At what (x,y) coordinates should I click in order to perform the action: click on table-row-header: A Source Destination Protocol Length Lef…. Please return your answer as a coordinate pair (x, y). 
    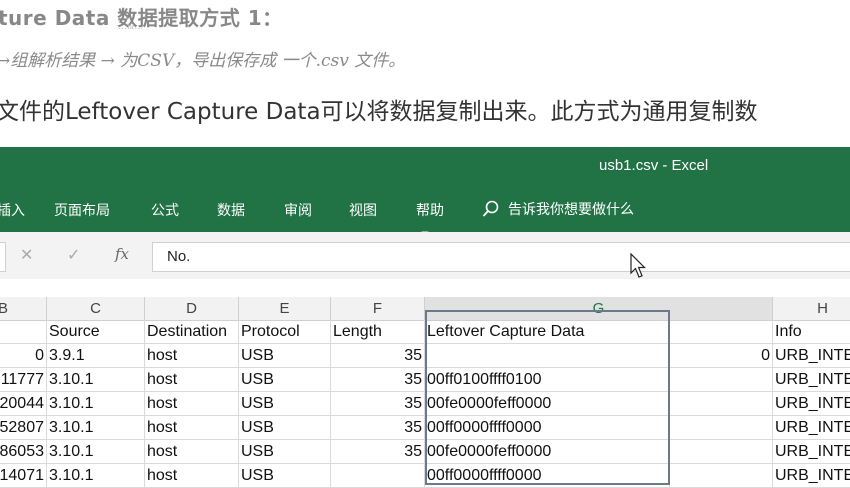
    Looking at the image, I should click on (425, 332).